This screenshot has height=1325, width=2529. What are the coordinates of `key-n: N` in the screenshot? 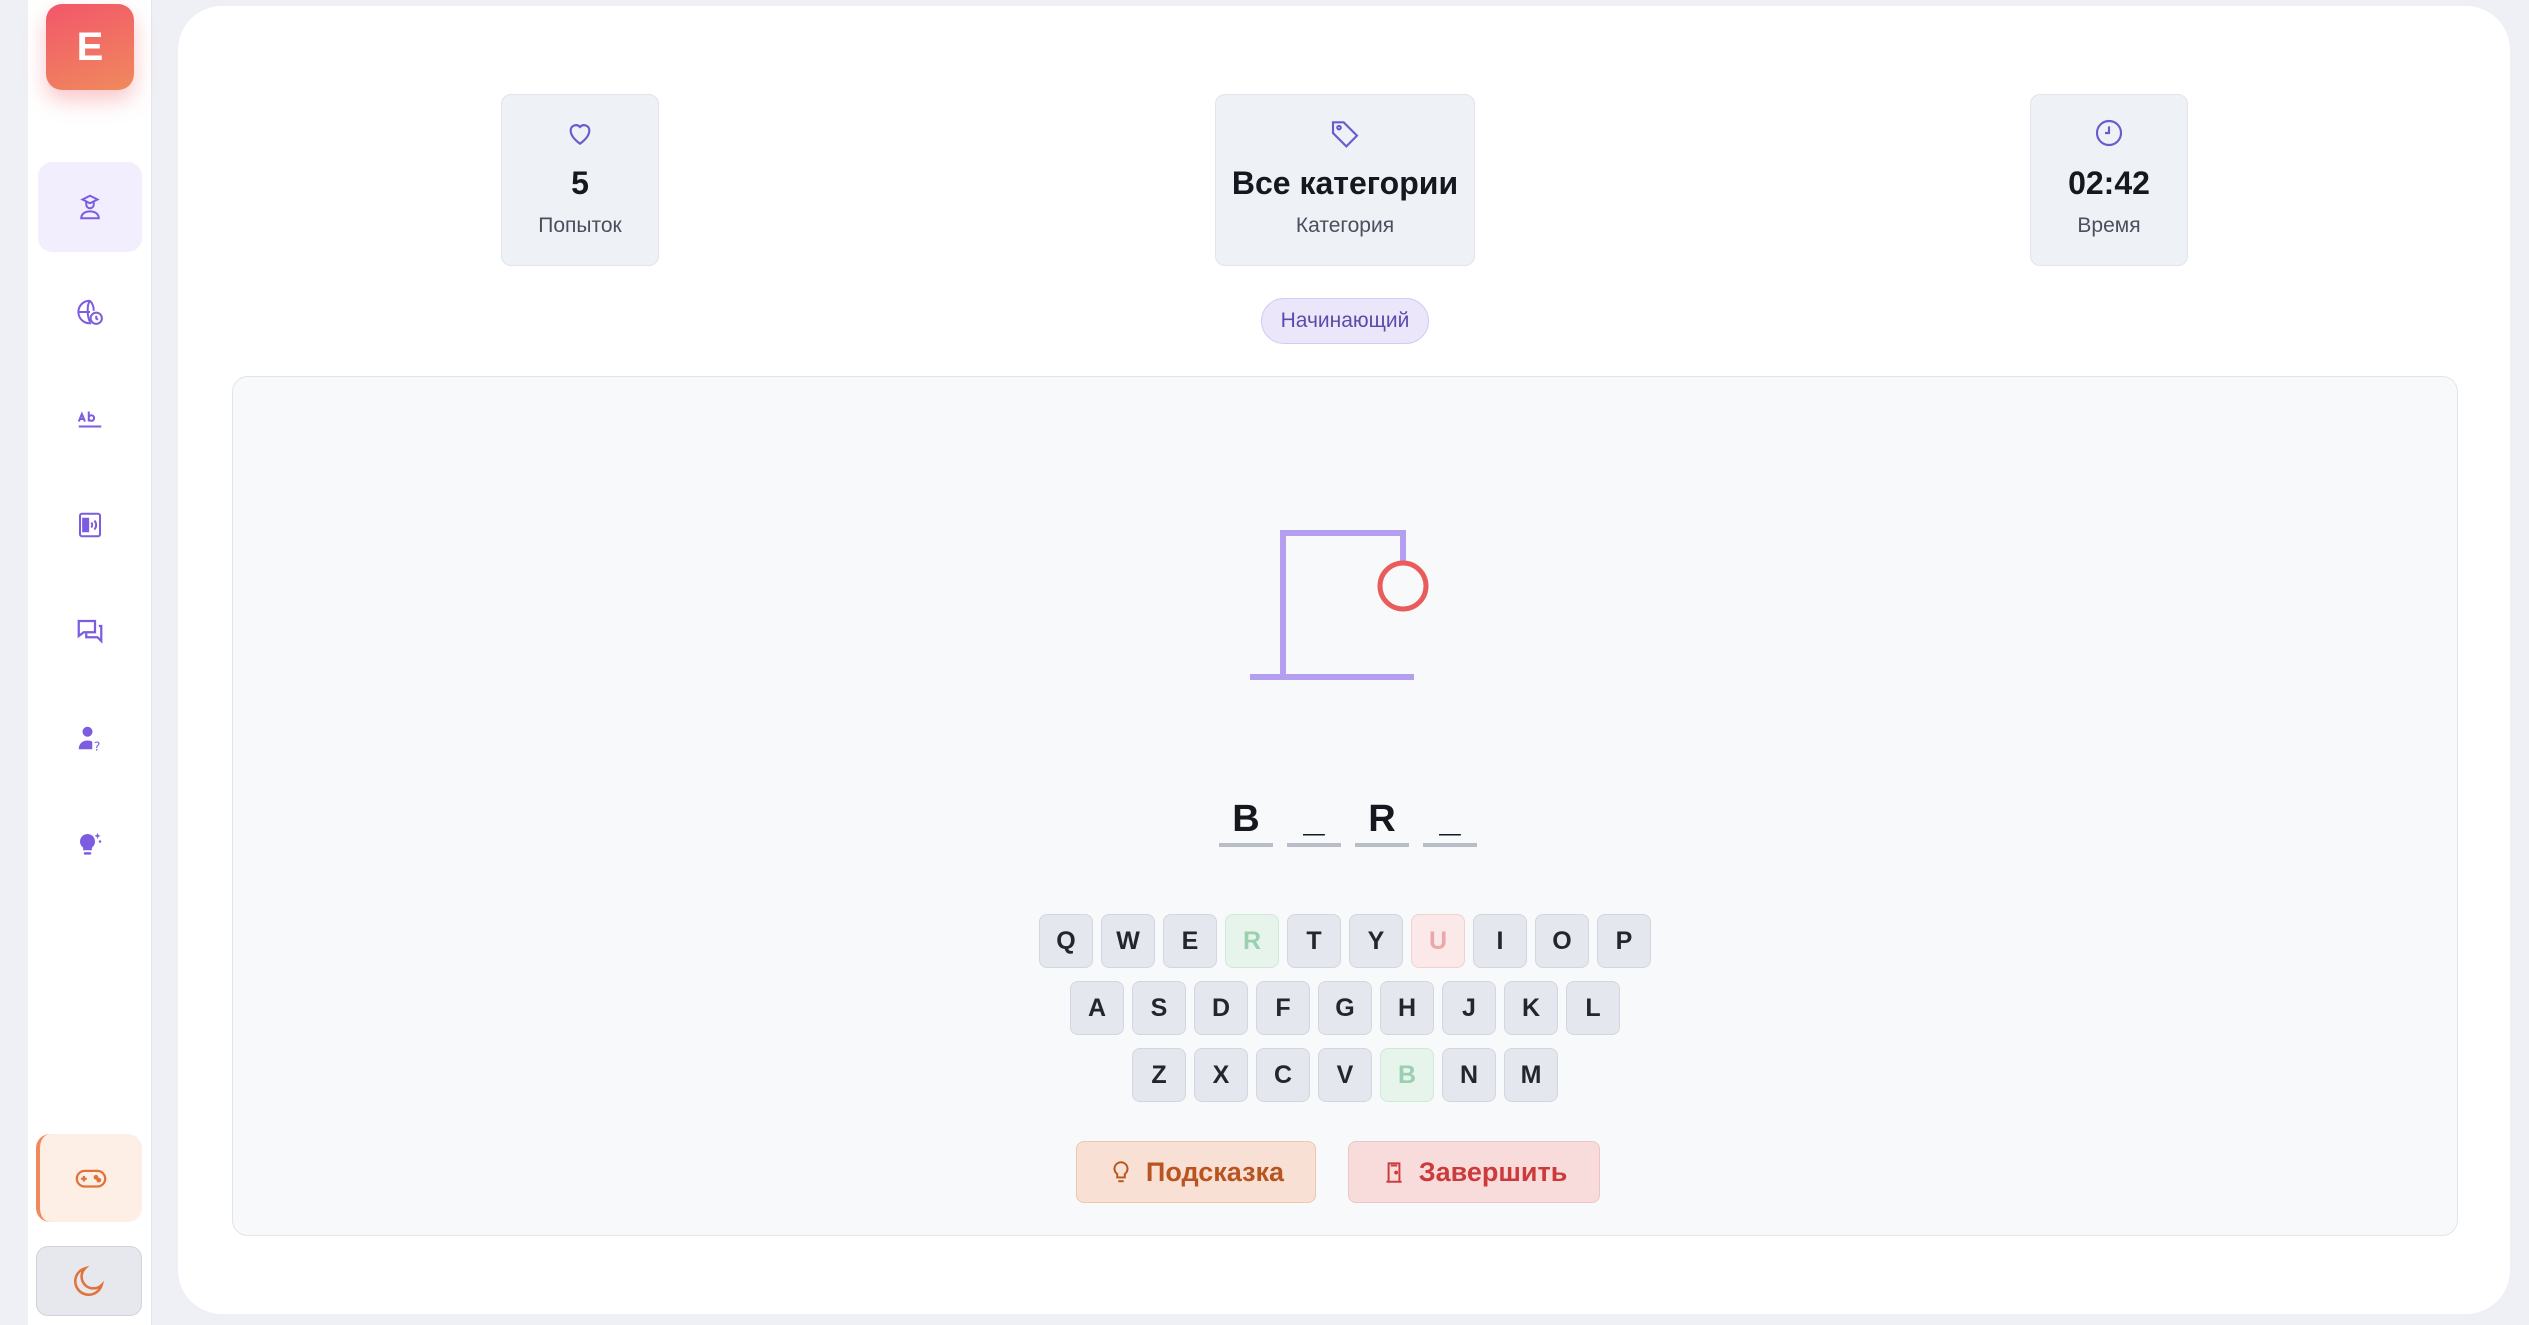 It's located at (1469, 1075).